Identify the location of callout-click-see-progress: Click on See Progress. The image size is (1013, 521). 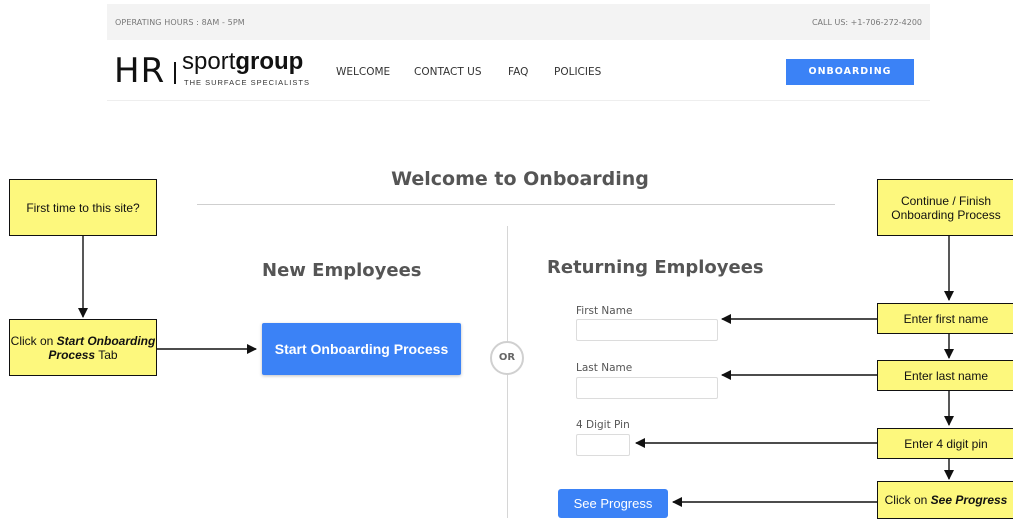
(945, 500).